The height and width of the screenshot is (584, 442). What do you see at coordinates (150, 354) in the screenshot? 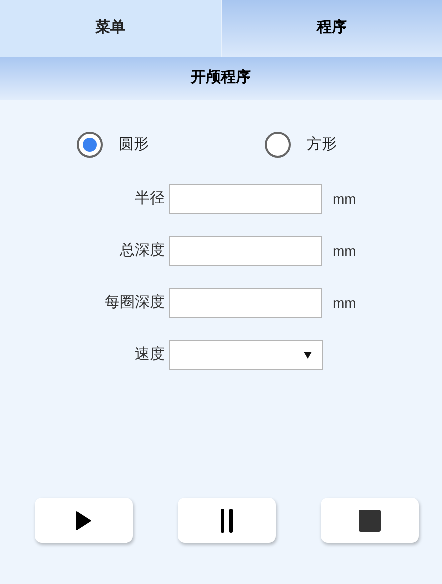
I see `field-label: 速度` at bounding box center [150, 354].